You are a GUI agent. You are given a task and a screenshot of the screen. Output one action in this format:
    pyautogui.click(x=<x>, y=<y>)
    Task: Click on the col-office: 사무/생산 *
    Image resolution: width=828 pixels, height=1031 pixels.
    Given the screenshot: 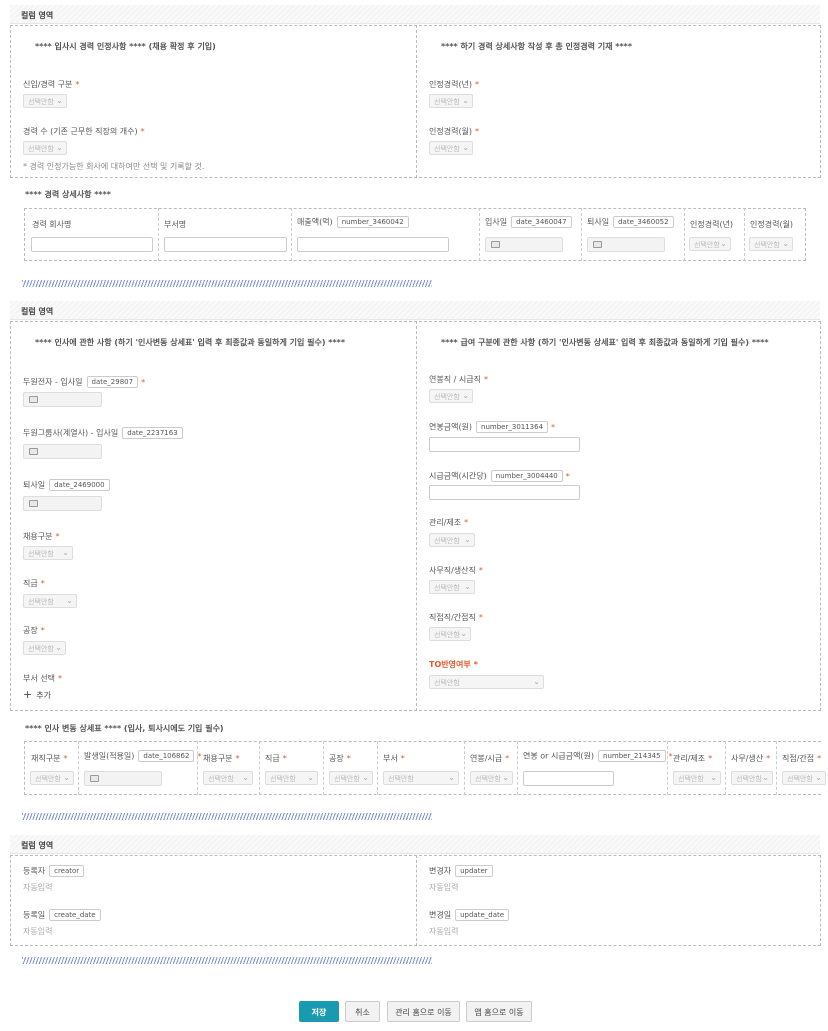 What is the action you would take?
    pyautogui.click(x=751, y=758)
    